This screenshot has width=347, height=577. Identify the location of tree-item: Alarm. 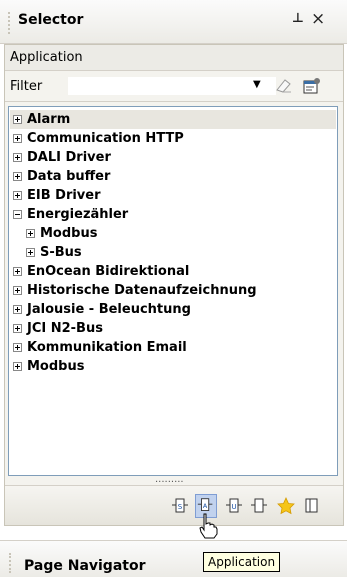
(173, 119).